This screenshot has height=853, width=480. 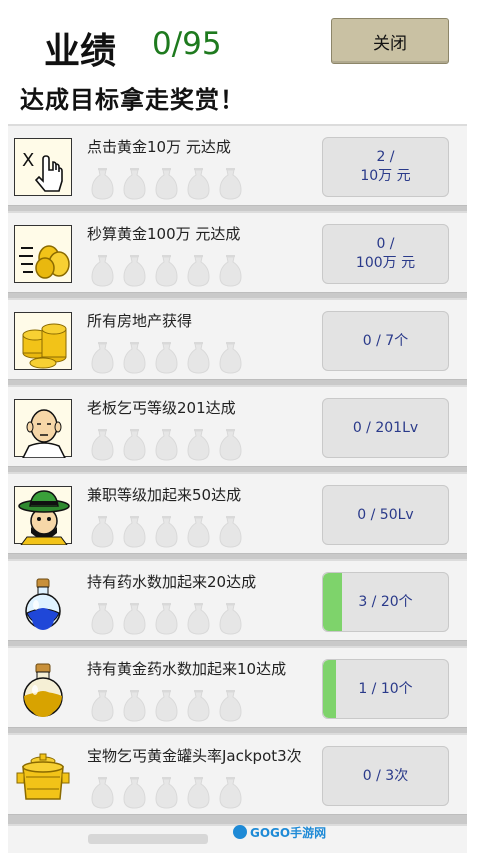 I want to click on status-line: 0 / 201Lv, so click(x=385, y=427).